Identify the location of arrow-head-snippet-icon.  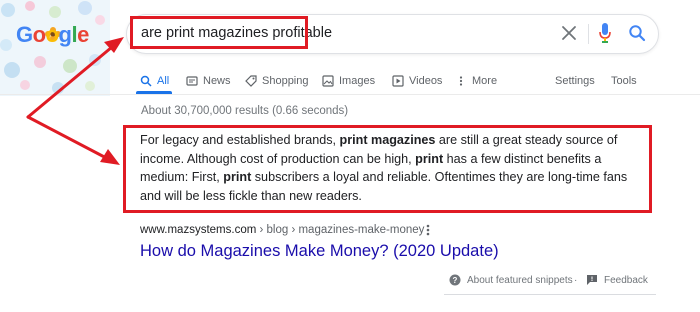
(110, 157).